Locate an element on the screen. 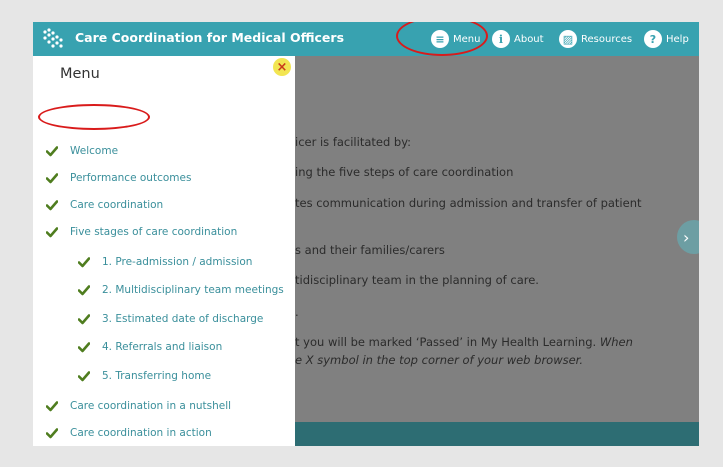 This screenshot has width=723, height=467. passed-text-italic: When is located at coordinates (616, 342).